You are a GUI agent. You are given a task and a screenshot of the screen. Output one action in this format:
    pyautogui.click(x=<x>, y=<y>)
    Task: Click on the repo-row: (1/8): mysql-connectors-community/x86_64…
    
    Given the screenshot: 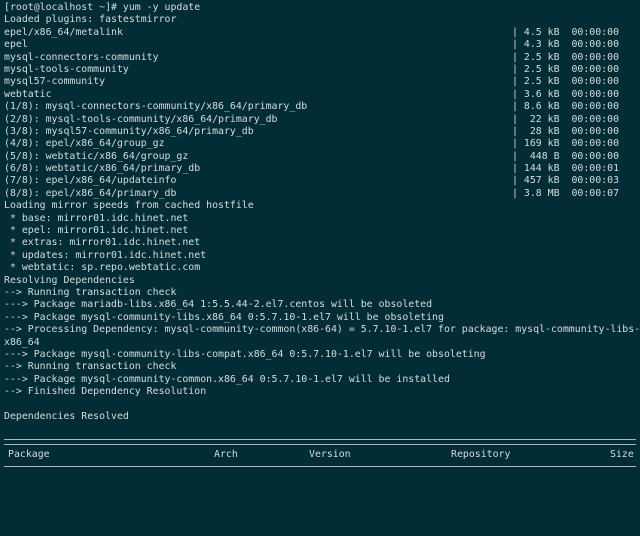 What is the action you would take?
    pyautogui.click(x=320, y=107)
    